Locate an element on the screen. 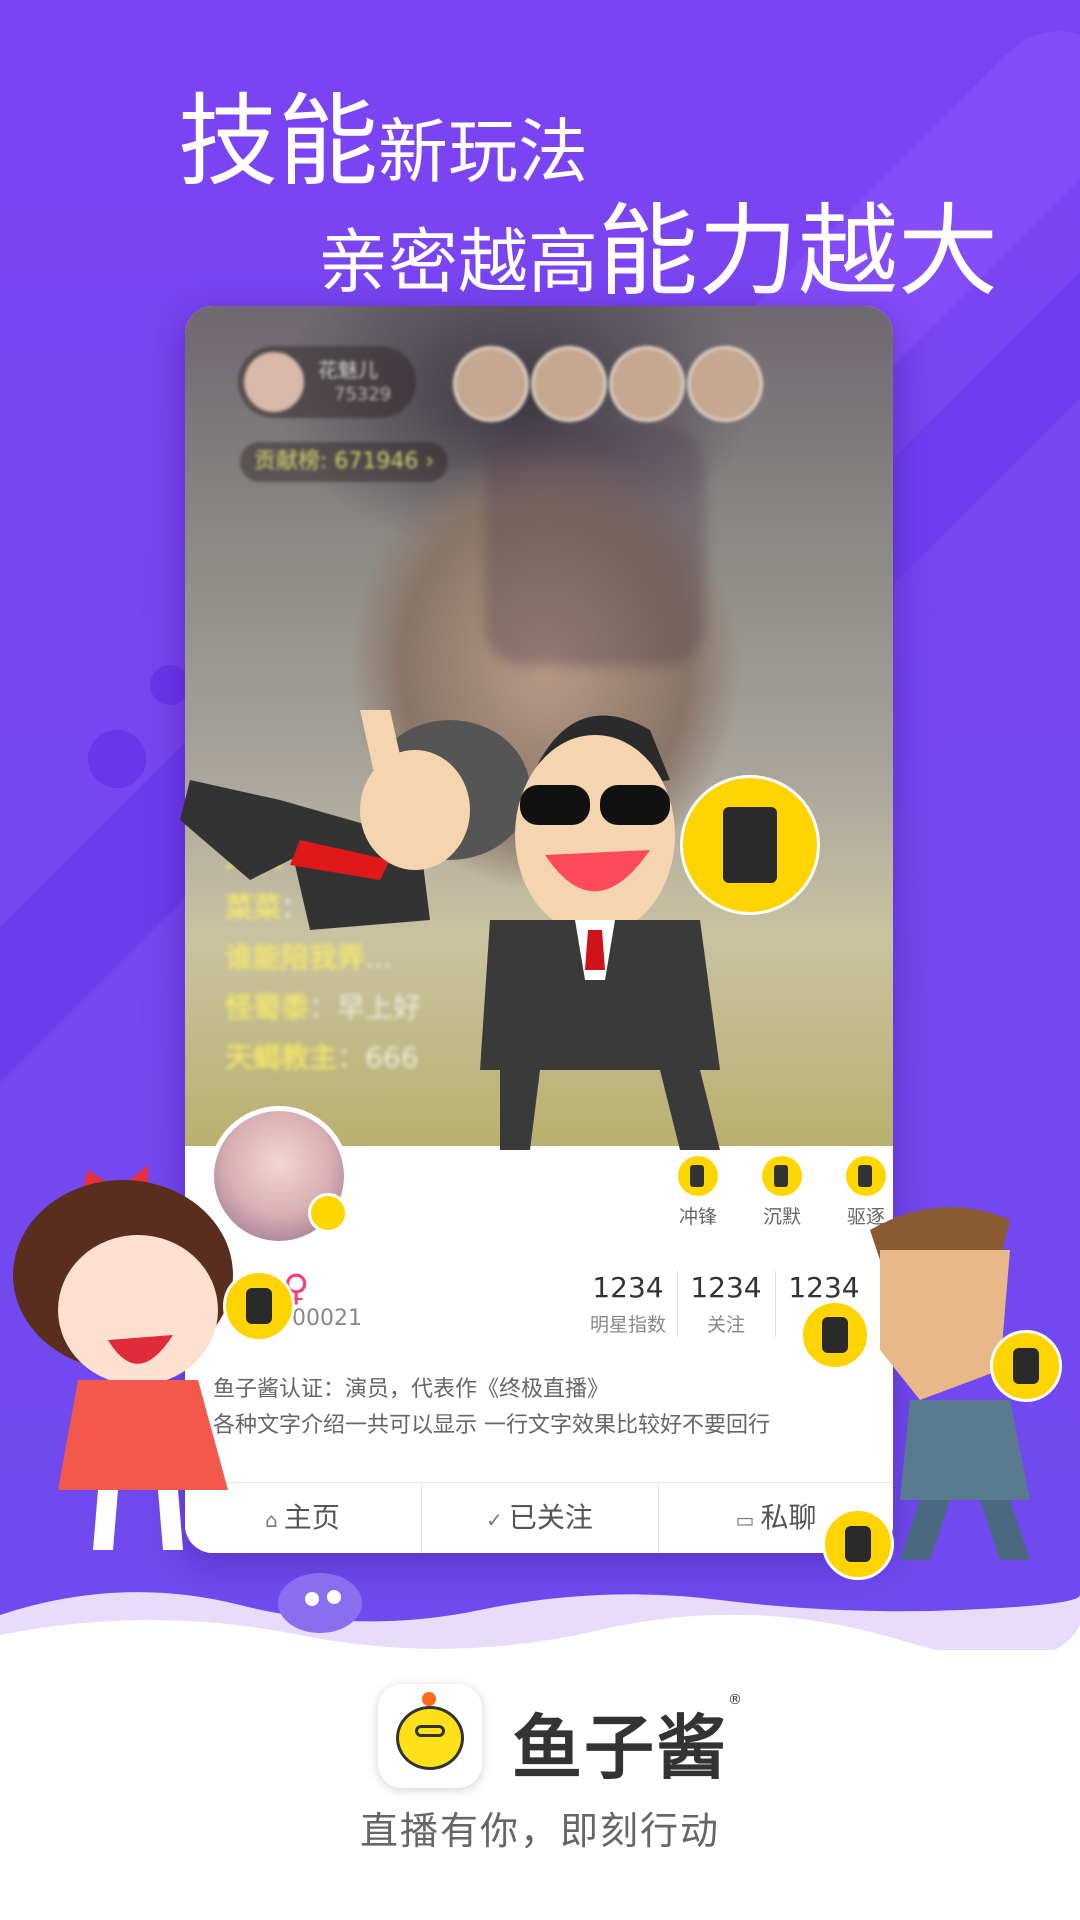 This screenshot has width=1080, height=1920. registered-mark: ® is located at coordinates (736, 1700).